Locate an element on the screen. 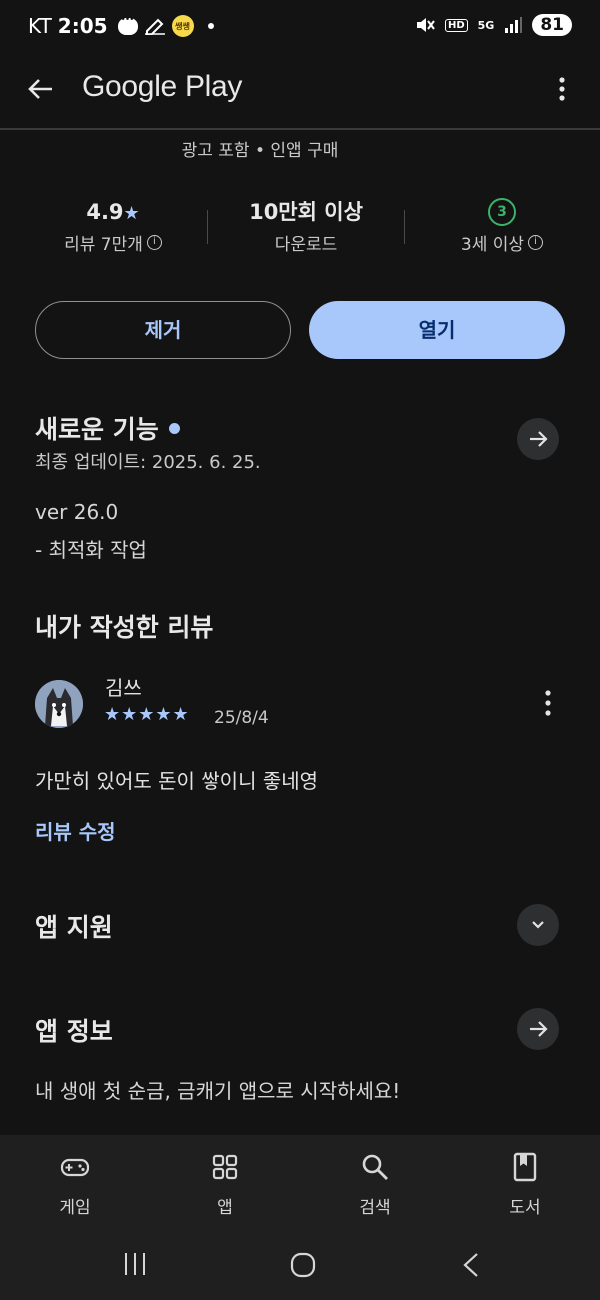 Image resolution: width=600 pixels, height=1300 pixels. content-rating-stat: 3 3세 이상 i is located at coordinates (502, 225).